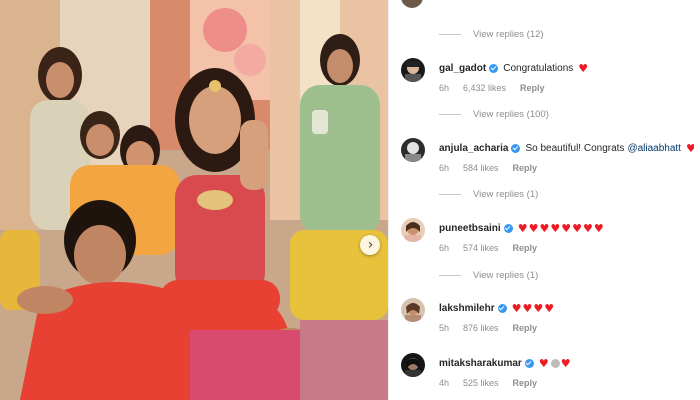 The width and height of the screenshot is (700, 400). I want to click on mention-link: @aliaabhatt, so click(654, 148).